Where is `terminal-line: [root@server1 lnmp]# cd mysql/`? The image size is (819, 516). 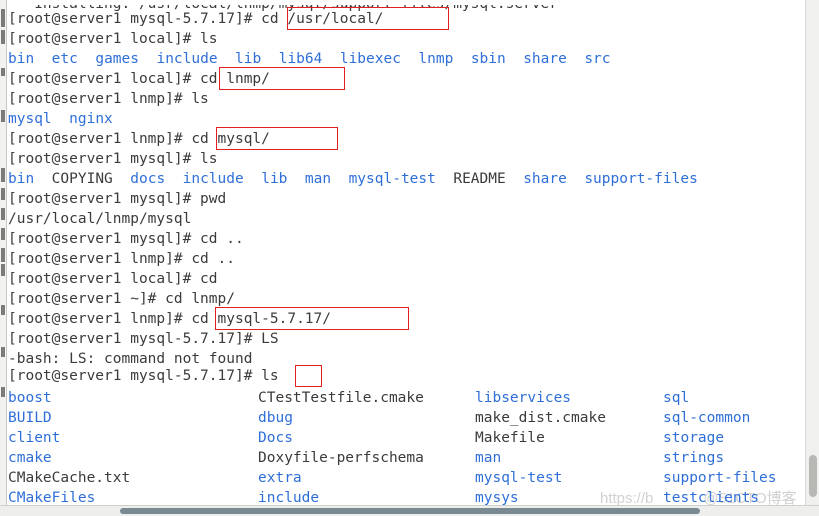 terminal-line: [root@server1 lnmp]# cd mysql/ is located at coordinates (139, 139).